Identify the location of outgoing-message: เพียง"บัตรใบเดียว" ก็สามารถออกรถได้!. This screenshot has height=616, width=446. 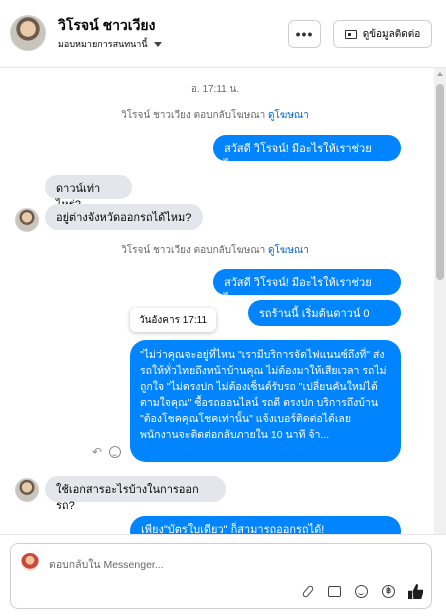
(265, 525).